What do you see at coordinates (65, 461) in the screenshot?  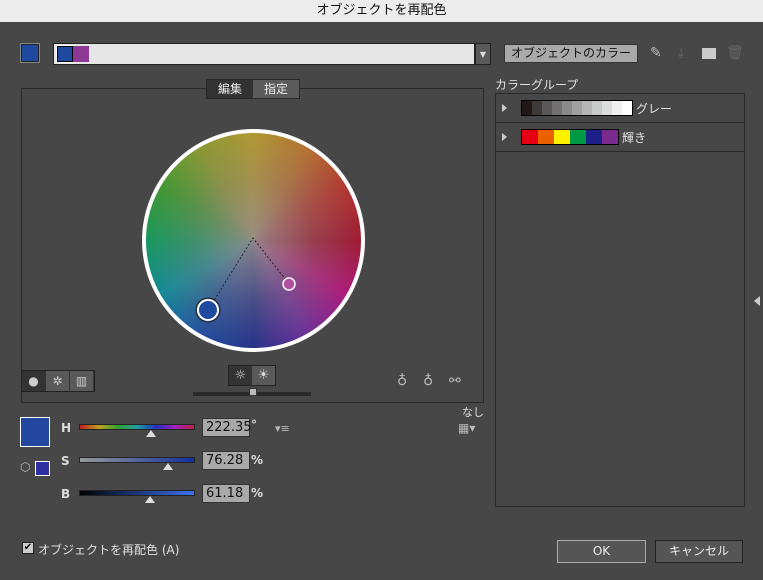 I see `saturation-label: S` at bounding box center [65, 461].